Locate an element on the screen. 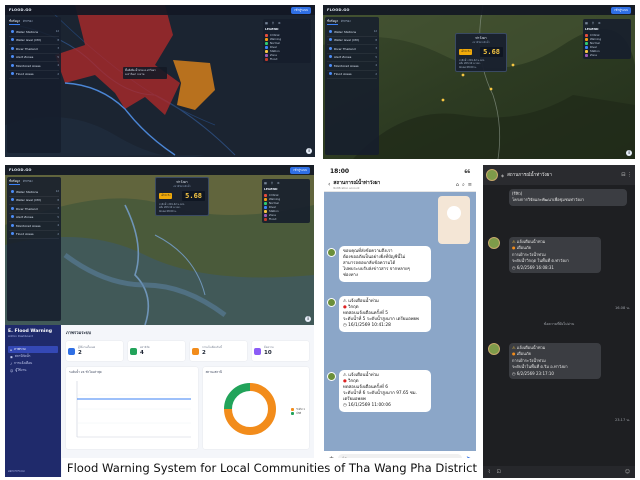  map-topbar: FLOOD.GO เข้าสู่ระบบ is located at coordinates (160, 10).